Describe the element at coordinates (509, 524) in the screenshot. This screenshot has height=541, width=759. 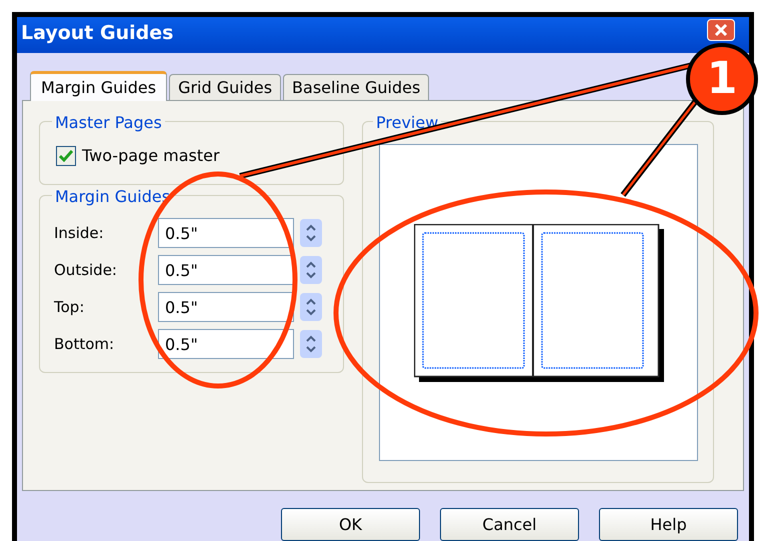
I see `dialog-button: Cancel` at that location.